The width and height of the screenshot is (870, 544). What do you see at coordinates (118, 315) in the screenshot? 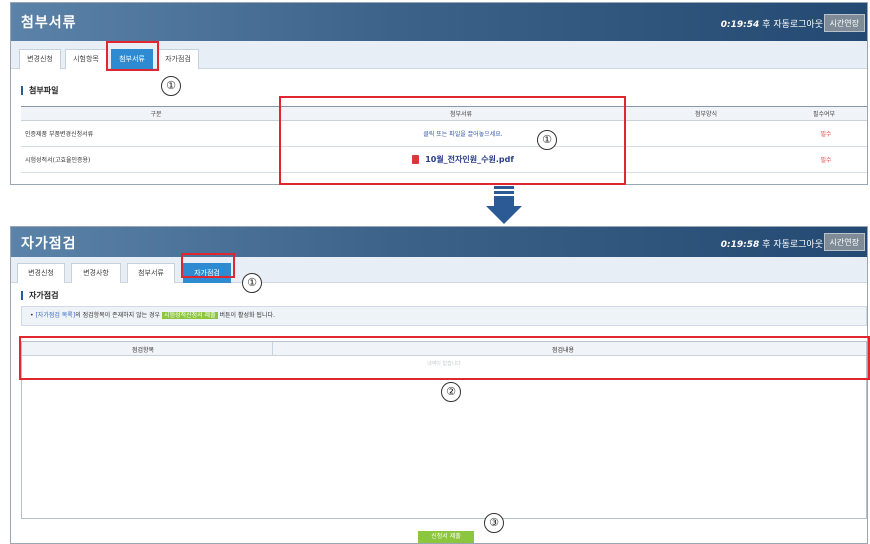
I see `notice-text: 의 점검항목이 존재하지 않는 경우` at bounding box center [118, 315].